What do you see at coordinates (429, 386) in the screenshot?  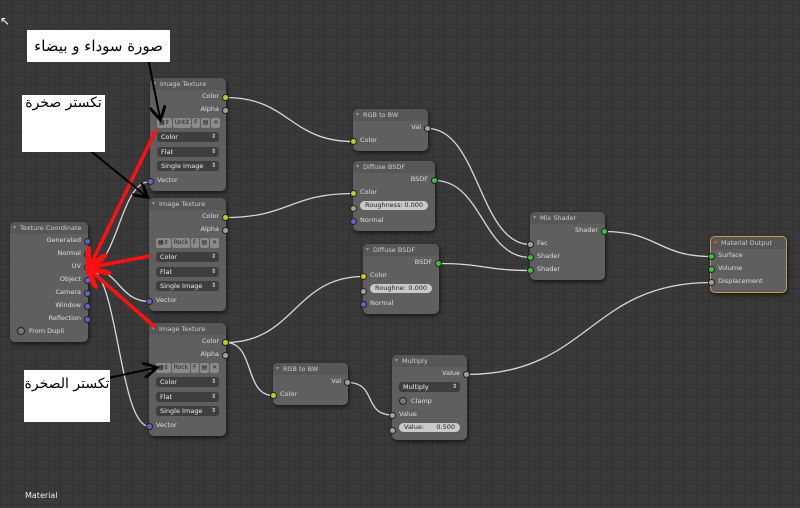 I see `dropdown: Multiply` at bounding box center [429, 386].